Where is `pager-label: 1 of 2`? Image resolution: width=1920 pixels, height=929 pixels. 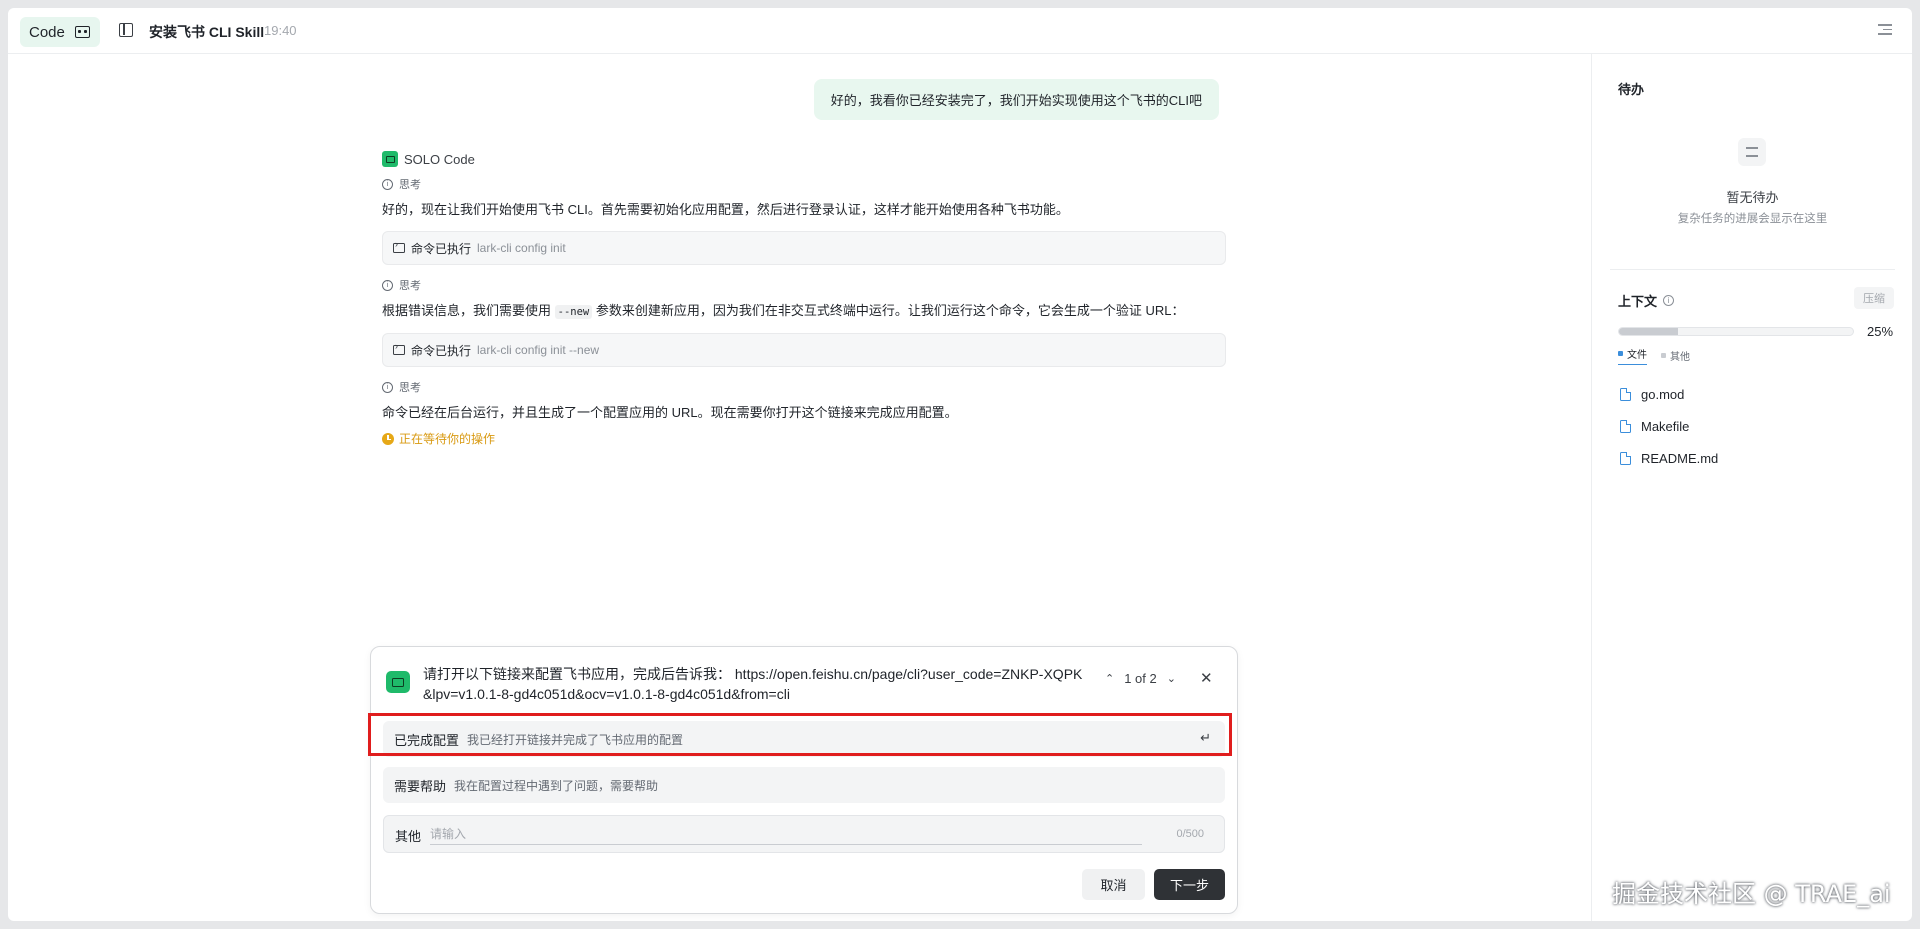
pager-label: 1 of 2 is located at coordinates (1140, 678).